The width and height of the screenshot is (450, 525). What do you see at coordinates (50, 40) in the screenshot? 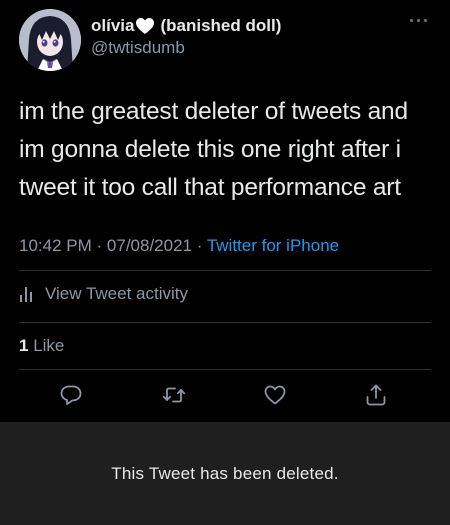
I see `avatar` at bounding box center [50, 40].